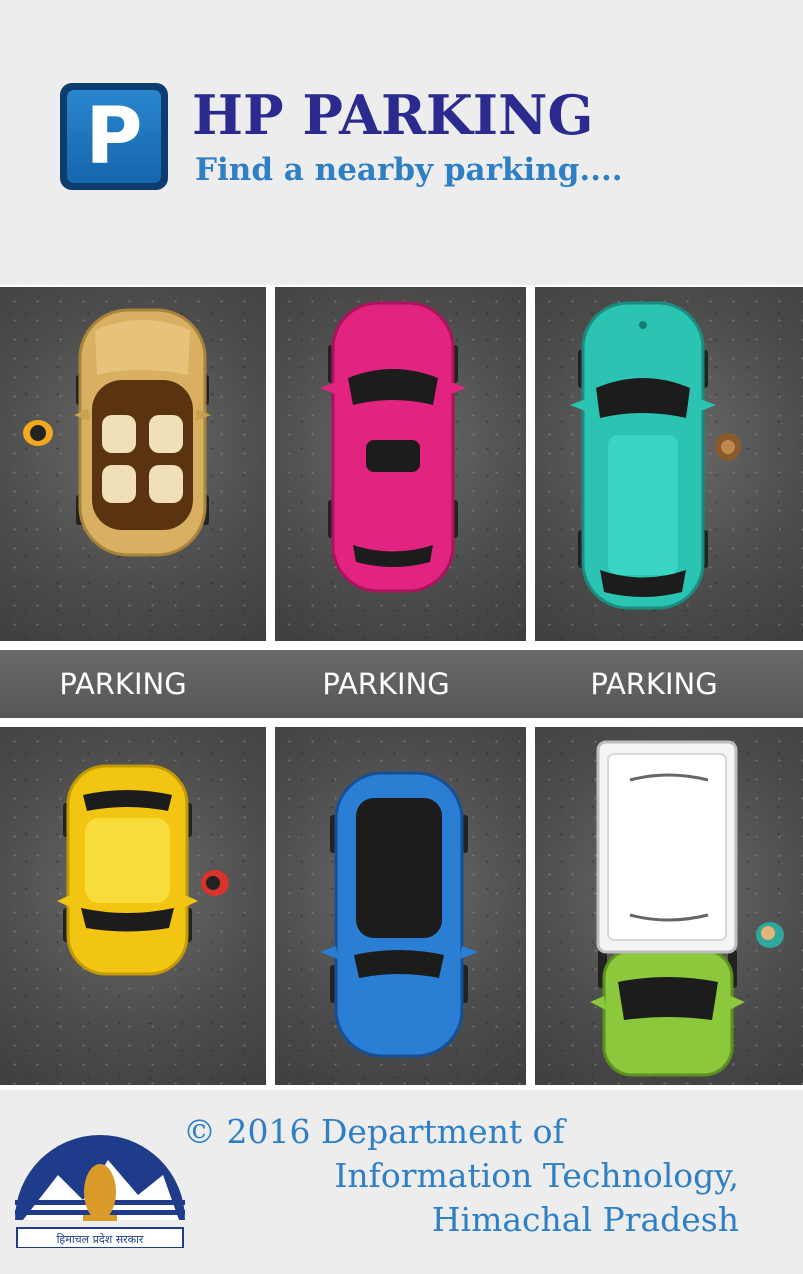  Describe the element at coordinates (100, 1239) in the screenshot. I see `emblem-text: हिमाचल प्रदेश सरकार` at that location.